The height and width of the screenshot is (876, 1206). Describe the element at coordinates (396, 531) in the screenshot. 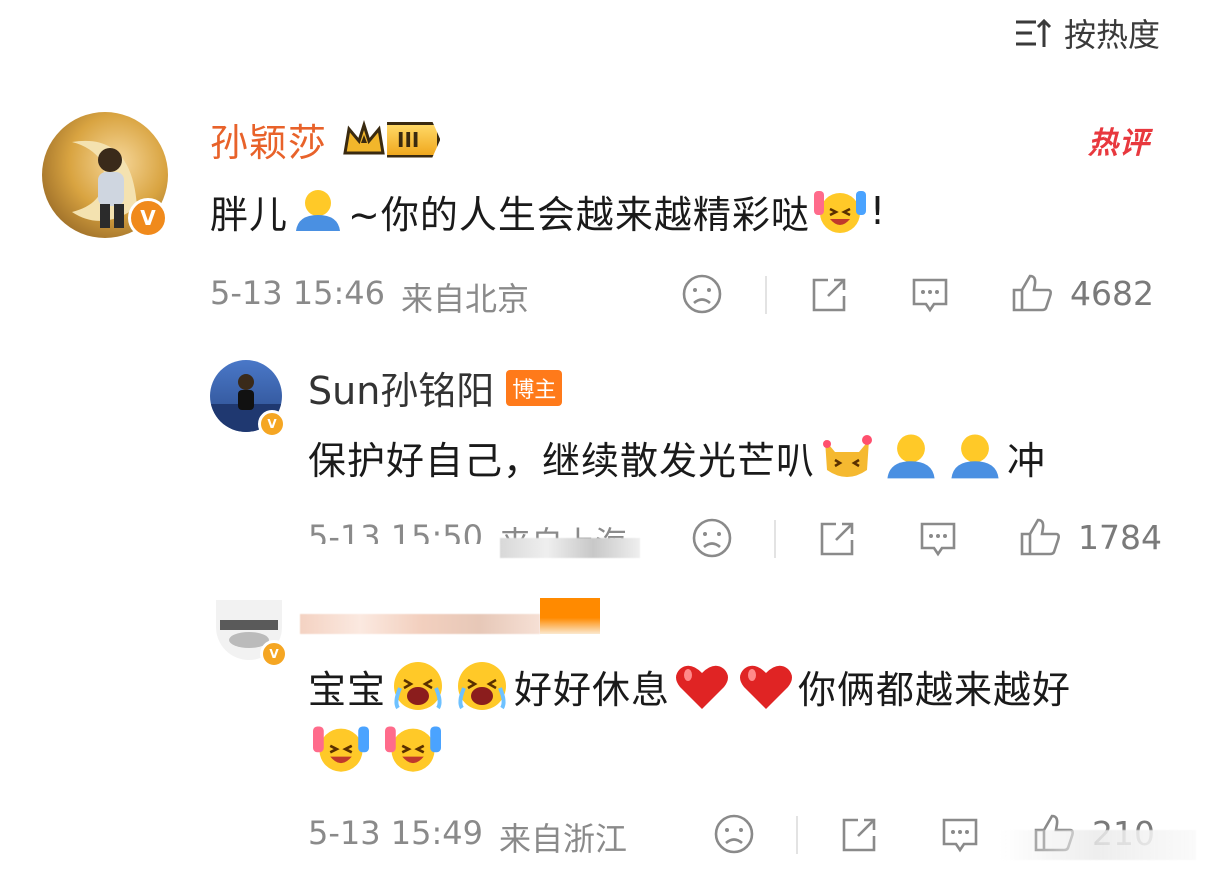

I see `timestamp: 5-13 15:50` at that location.